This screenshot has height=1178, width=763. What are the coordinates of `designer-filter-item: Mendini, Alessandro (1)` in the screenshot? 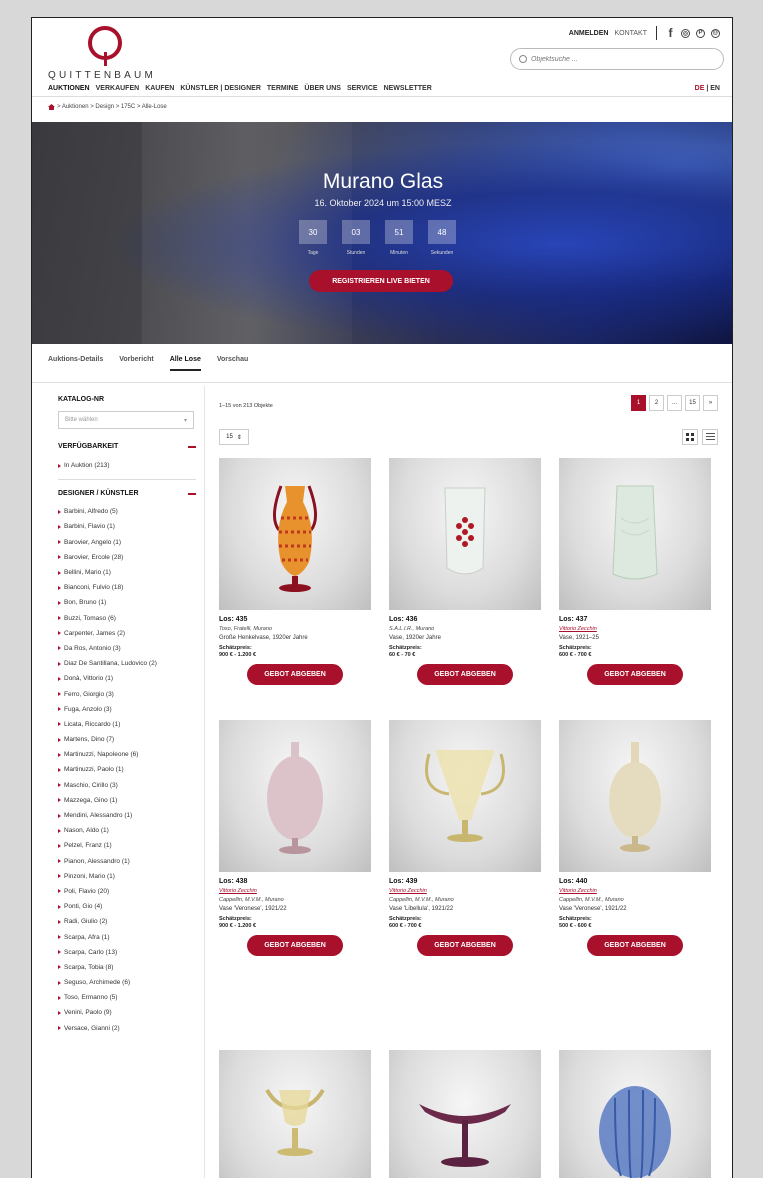 It's located at (127, 815).